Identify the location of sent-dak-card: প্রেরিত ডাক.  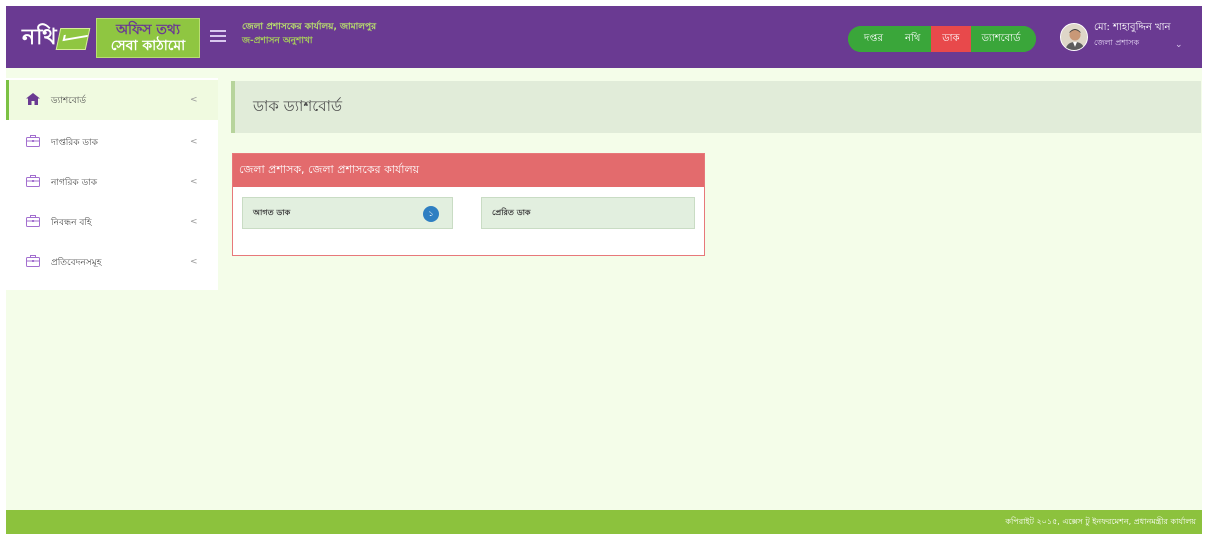
(588, 213).